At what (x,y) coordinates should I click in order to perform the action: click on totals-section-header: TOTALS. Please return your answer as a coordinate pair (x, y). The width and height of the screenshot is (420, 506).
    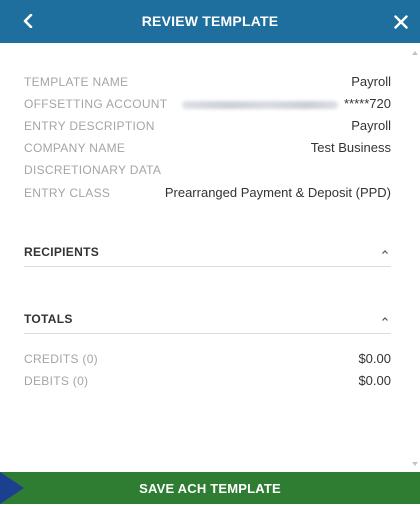
    Looking at the image, I should click on (207, 320).